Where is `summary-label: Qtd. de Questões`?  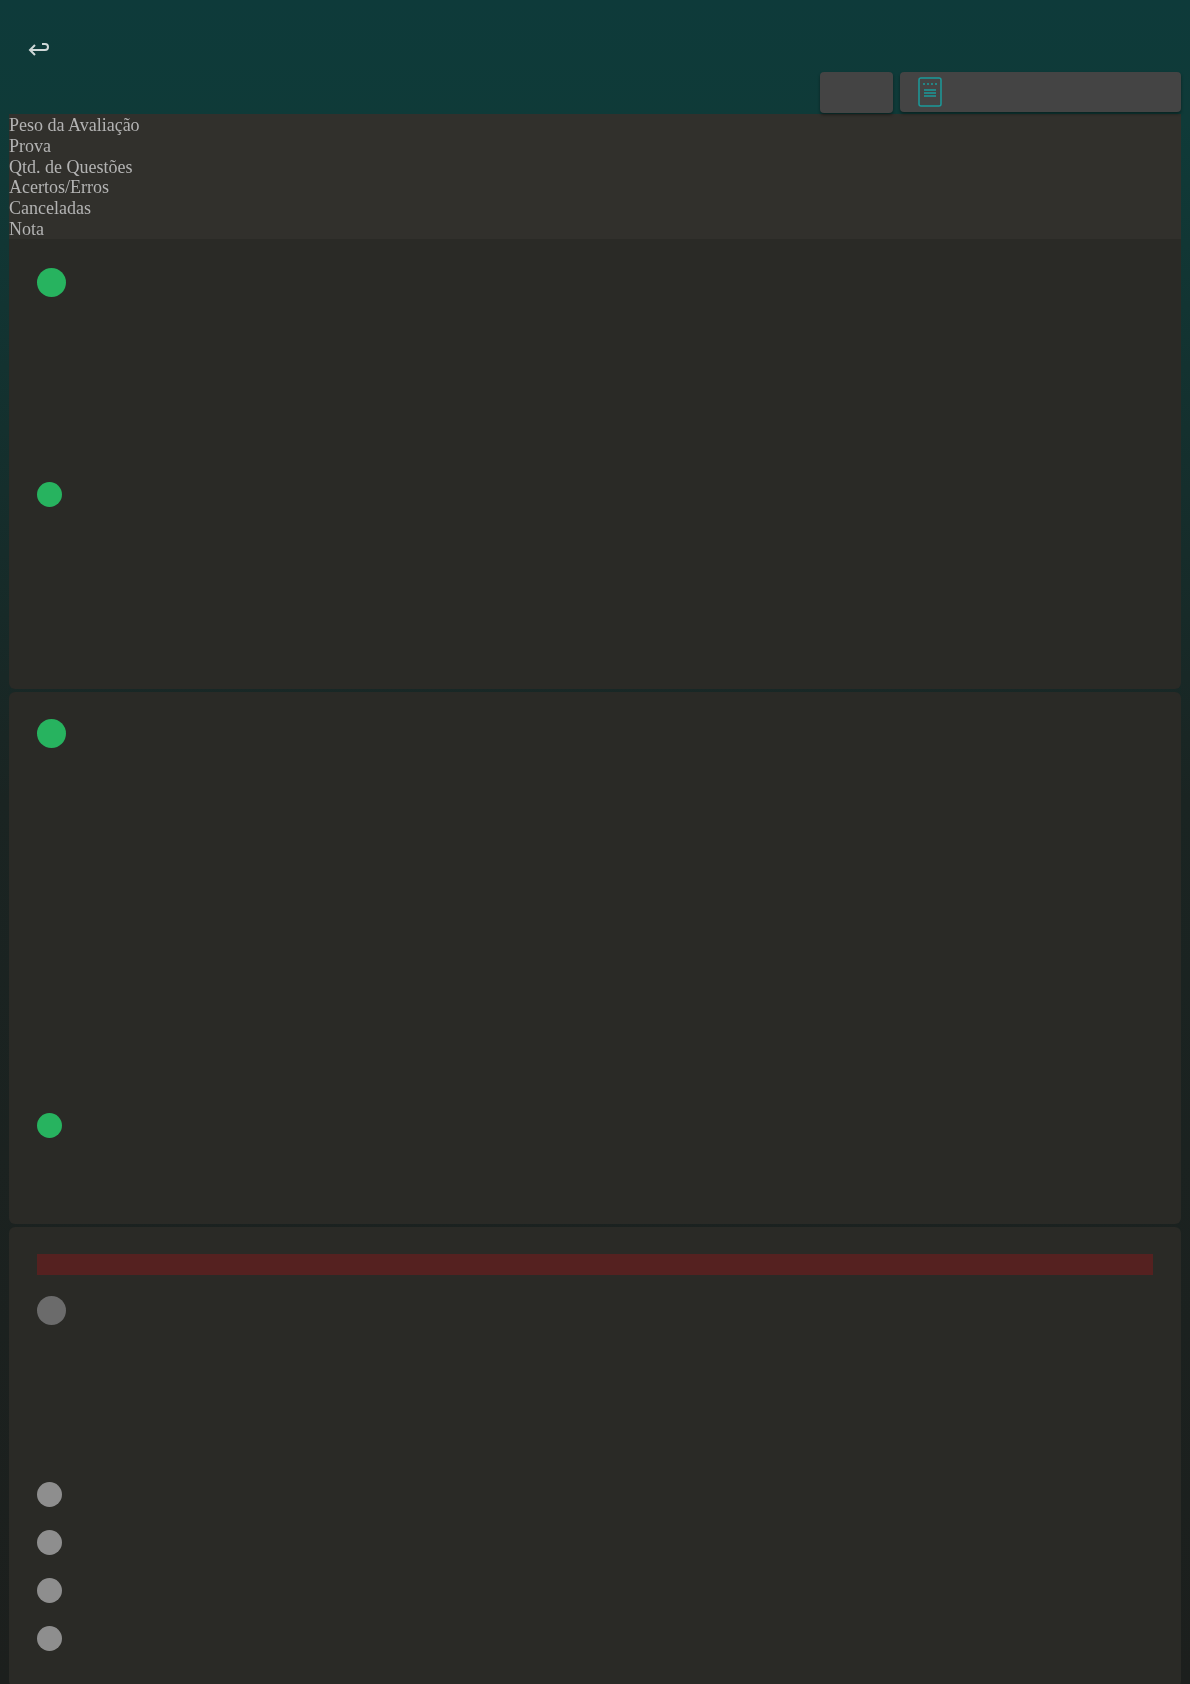
summary-label: Qtd. de Questões is located at coordinates (71, 167).